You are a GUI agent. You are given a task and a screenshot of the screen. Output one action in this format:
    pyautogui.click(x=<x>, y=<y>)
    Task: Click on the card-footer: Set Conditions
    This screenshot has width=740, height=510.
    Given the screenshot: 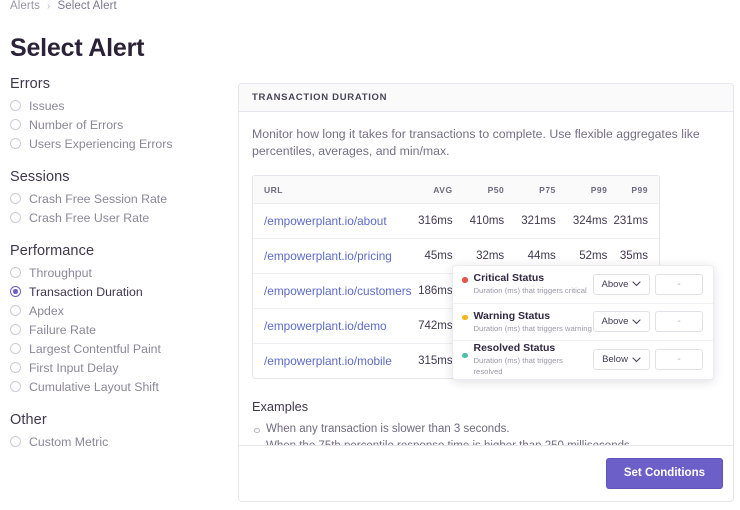 What is the action you would take?
    pyautogui.click(x=486, y=473)
    